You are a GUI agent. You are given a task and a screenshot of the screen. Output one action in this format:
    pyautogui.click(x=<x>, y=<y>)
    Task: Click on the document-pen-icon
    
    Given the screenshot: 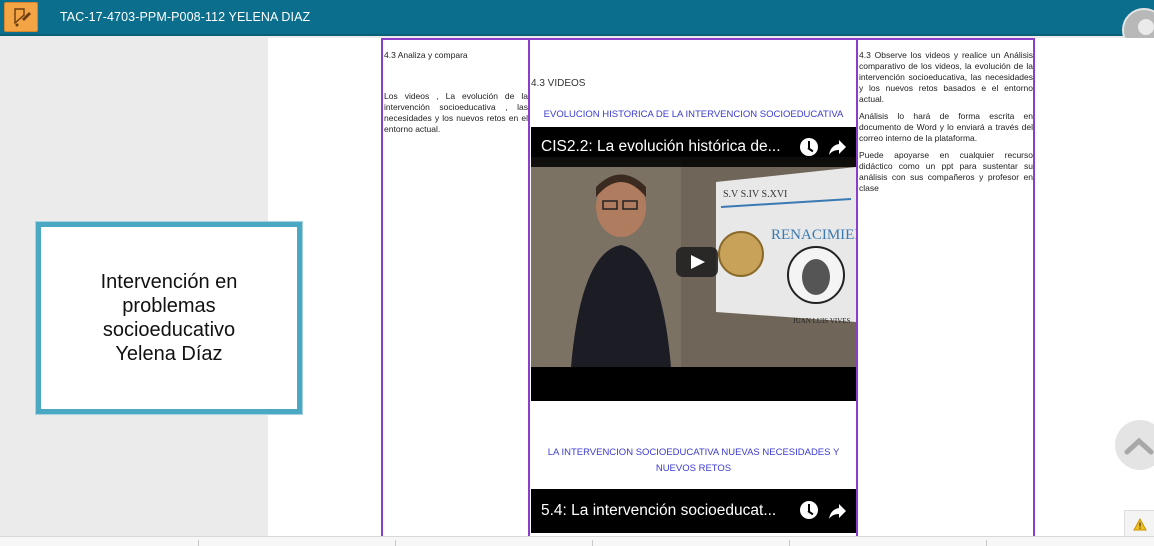 What is the action you would take?
    pyautogui.click(x=21, y=17)
    